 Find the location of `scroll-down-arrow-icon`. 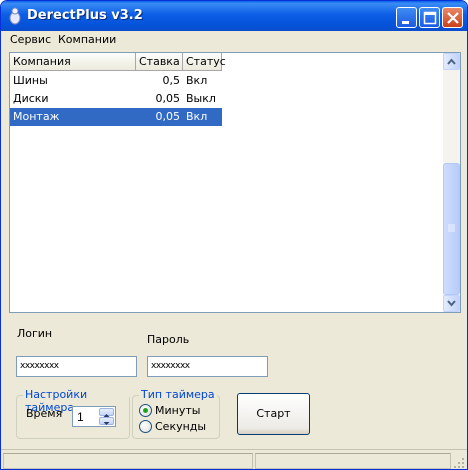

scroll-down-arrow-icon is located at coordinates (451, 303).